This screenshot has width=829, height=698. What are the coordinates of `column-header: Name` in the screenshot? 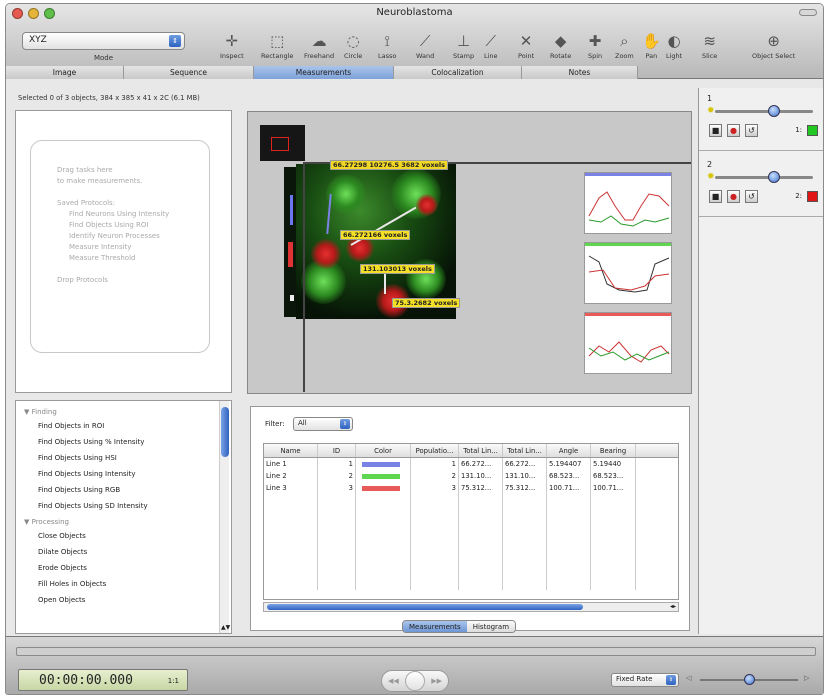 It's located at (291, 450).